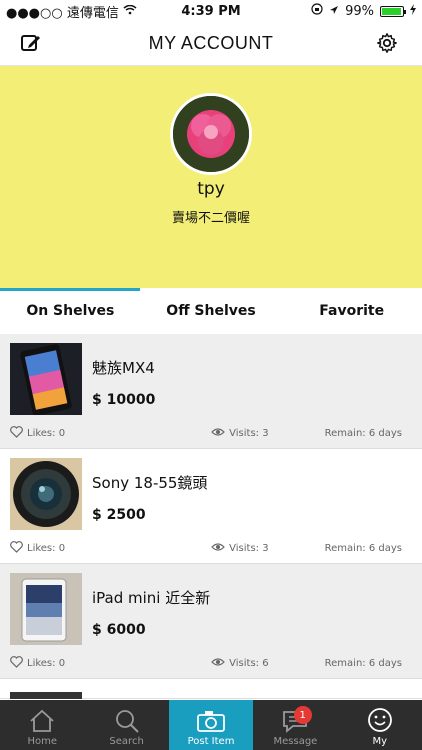 The image size is (422, 750). Describe the element at coordinates (380, 741) in the screenshot. I see `tab-label: My` at that location.